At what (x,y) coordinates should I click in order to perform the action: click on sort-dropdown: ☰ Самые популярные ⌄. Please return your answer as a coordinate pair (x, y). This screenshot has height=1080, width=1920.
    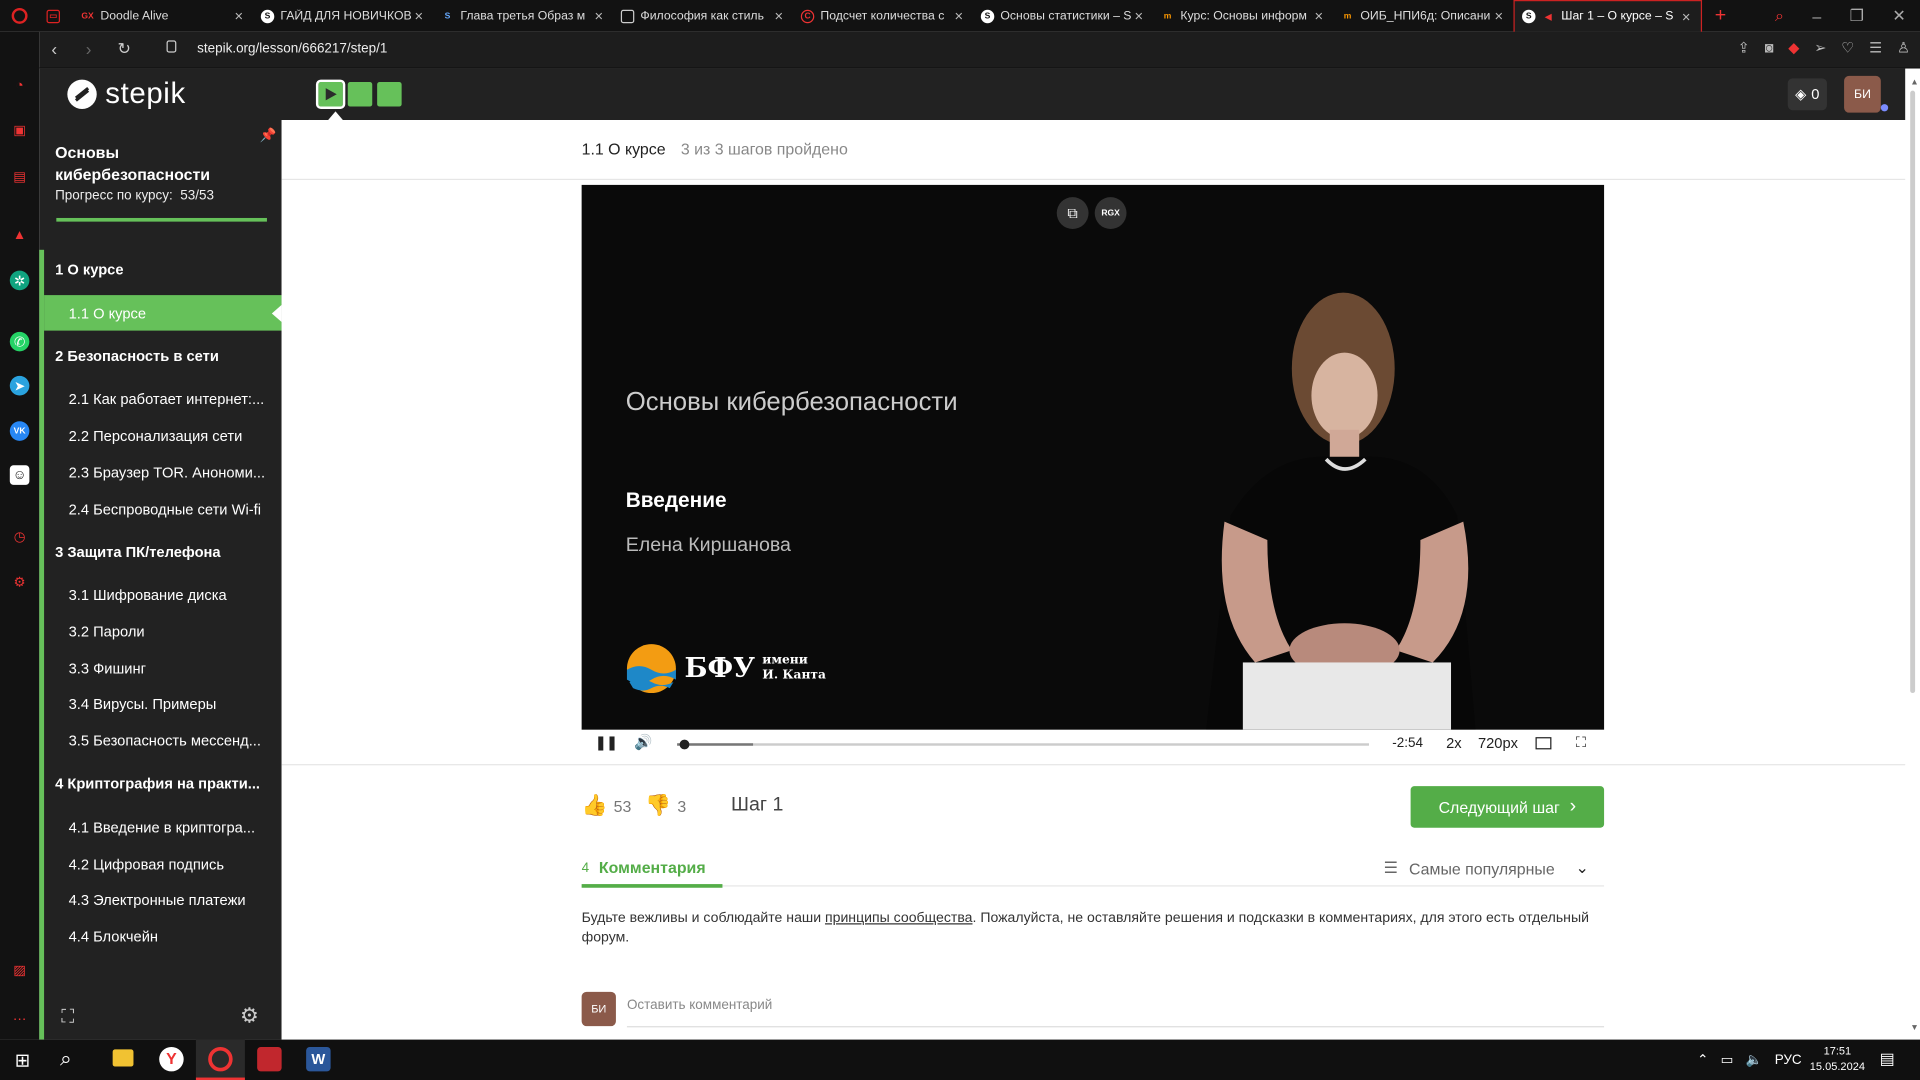
    Looking at the image, I should click on (1486, 868).